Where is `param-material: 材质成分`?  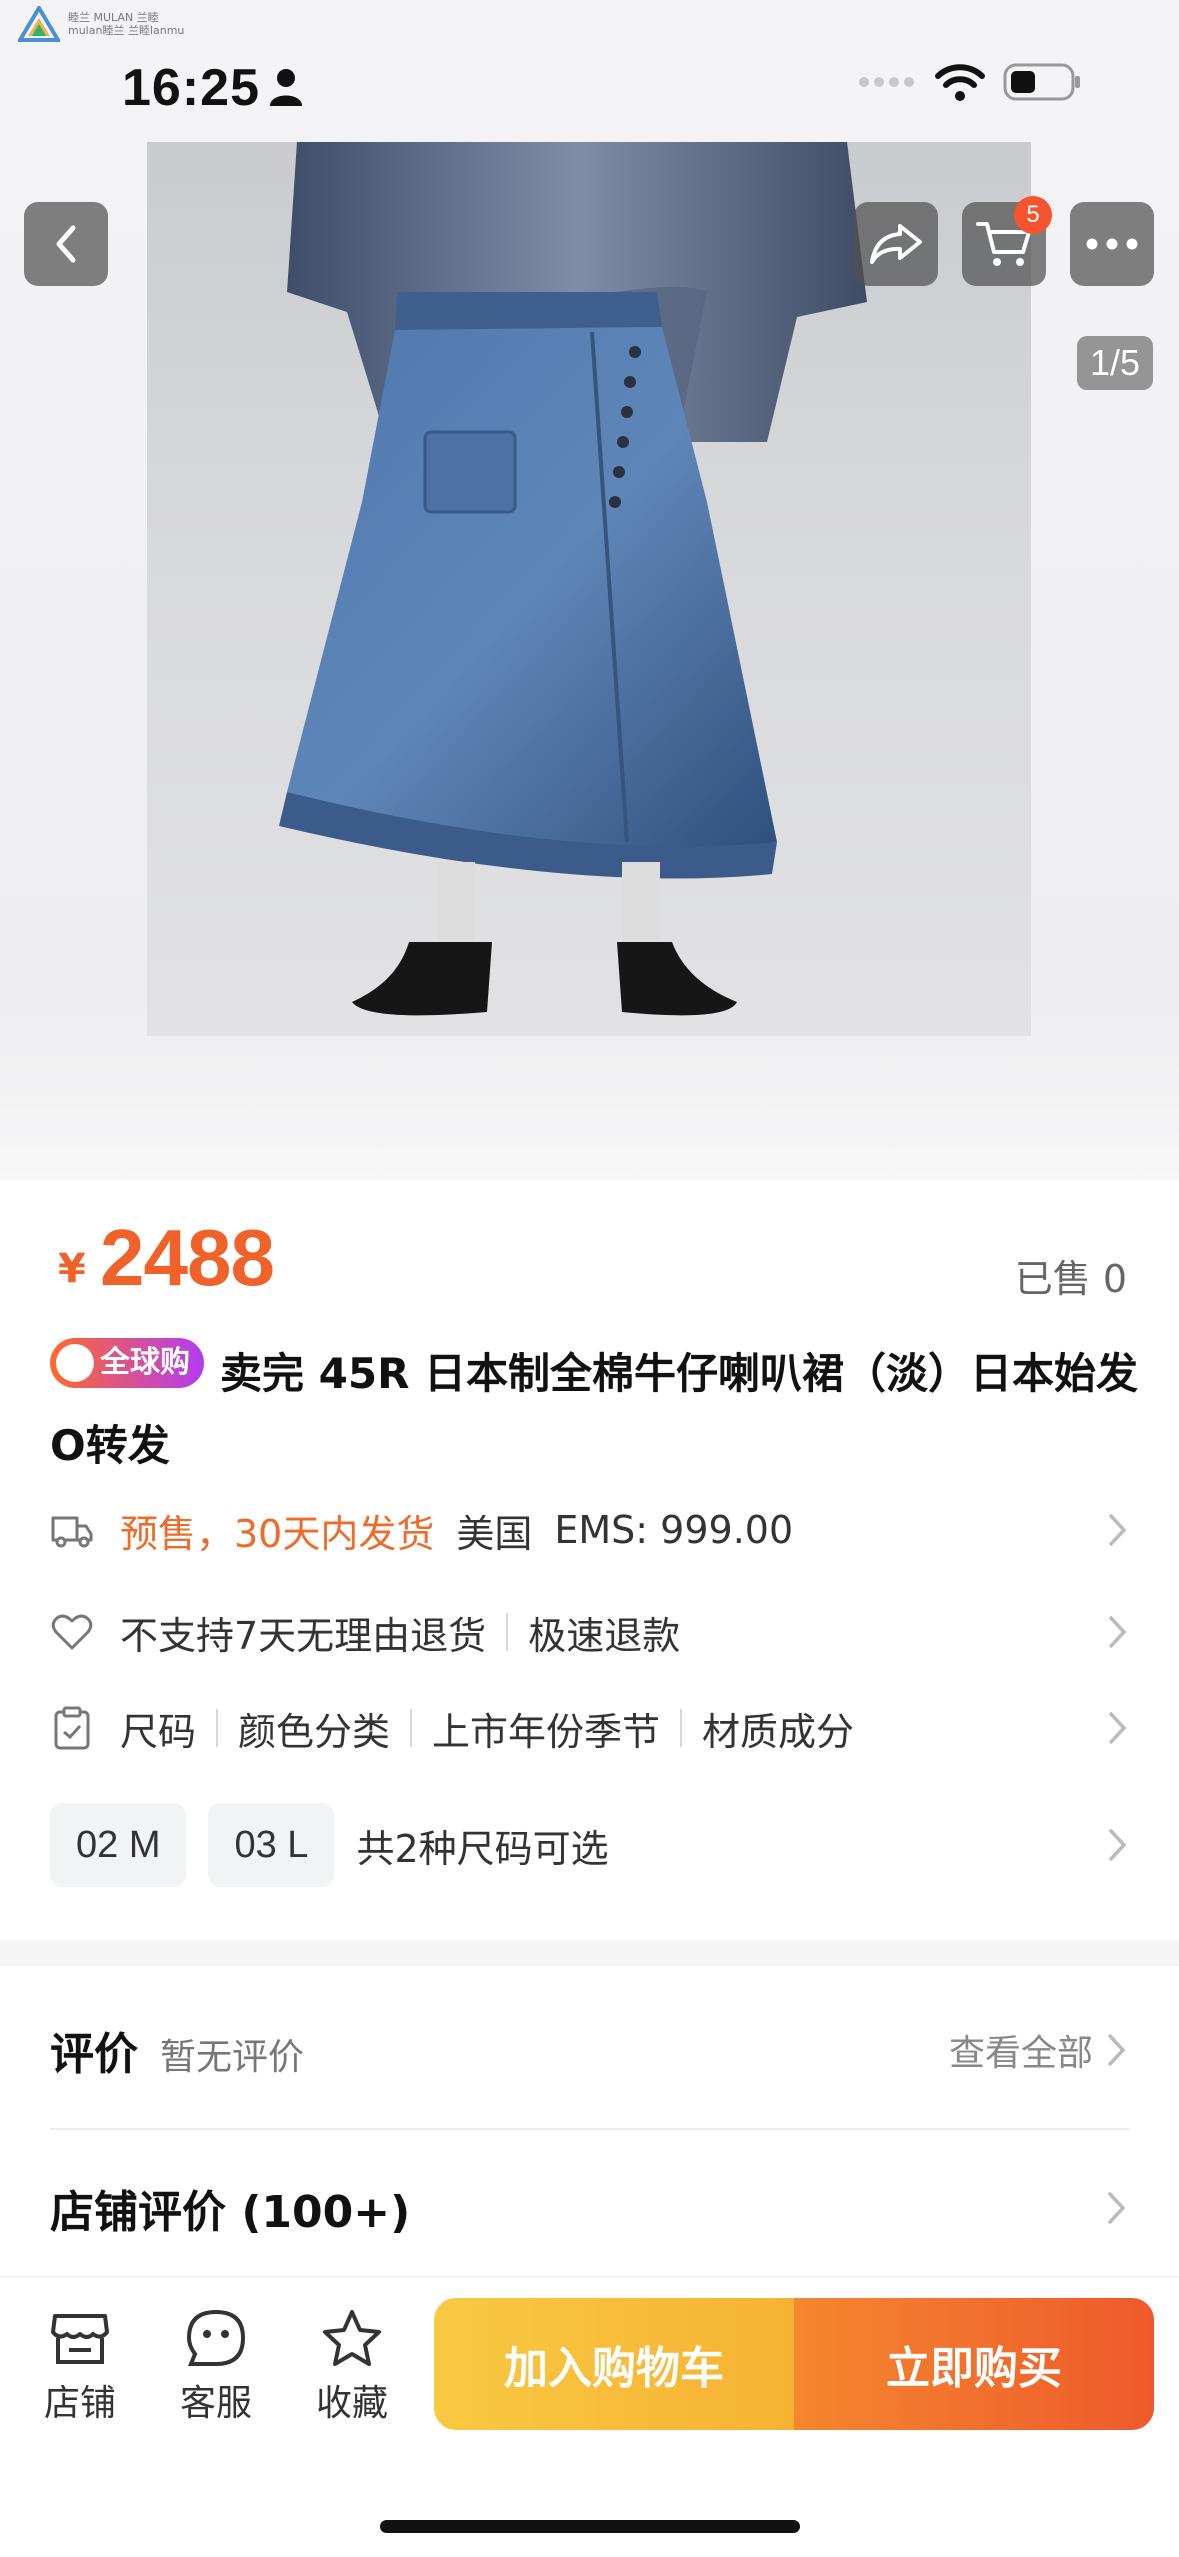
param-material: 材质成分 is located at coordinates (778, 1731).